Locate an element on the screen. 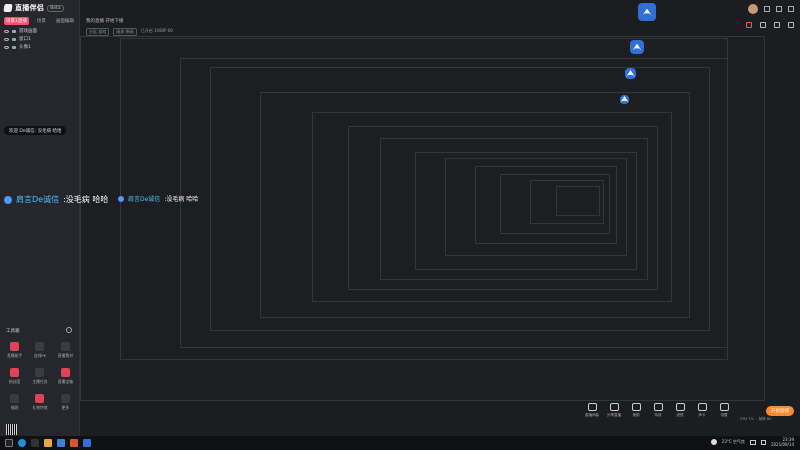  network-icon is located at coordinates (752, 442).